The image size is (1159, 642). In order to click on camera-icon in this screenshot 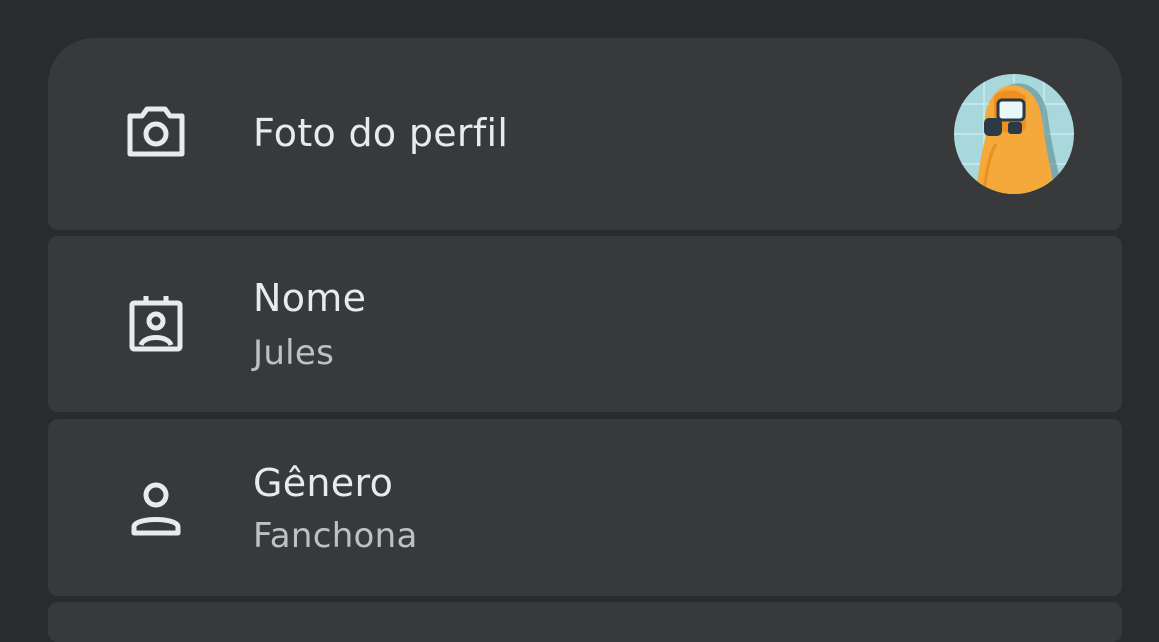, I will do `click(156, 130)`.